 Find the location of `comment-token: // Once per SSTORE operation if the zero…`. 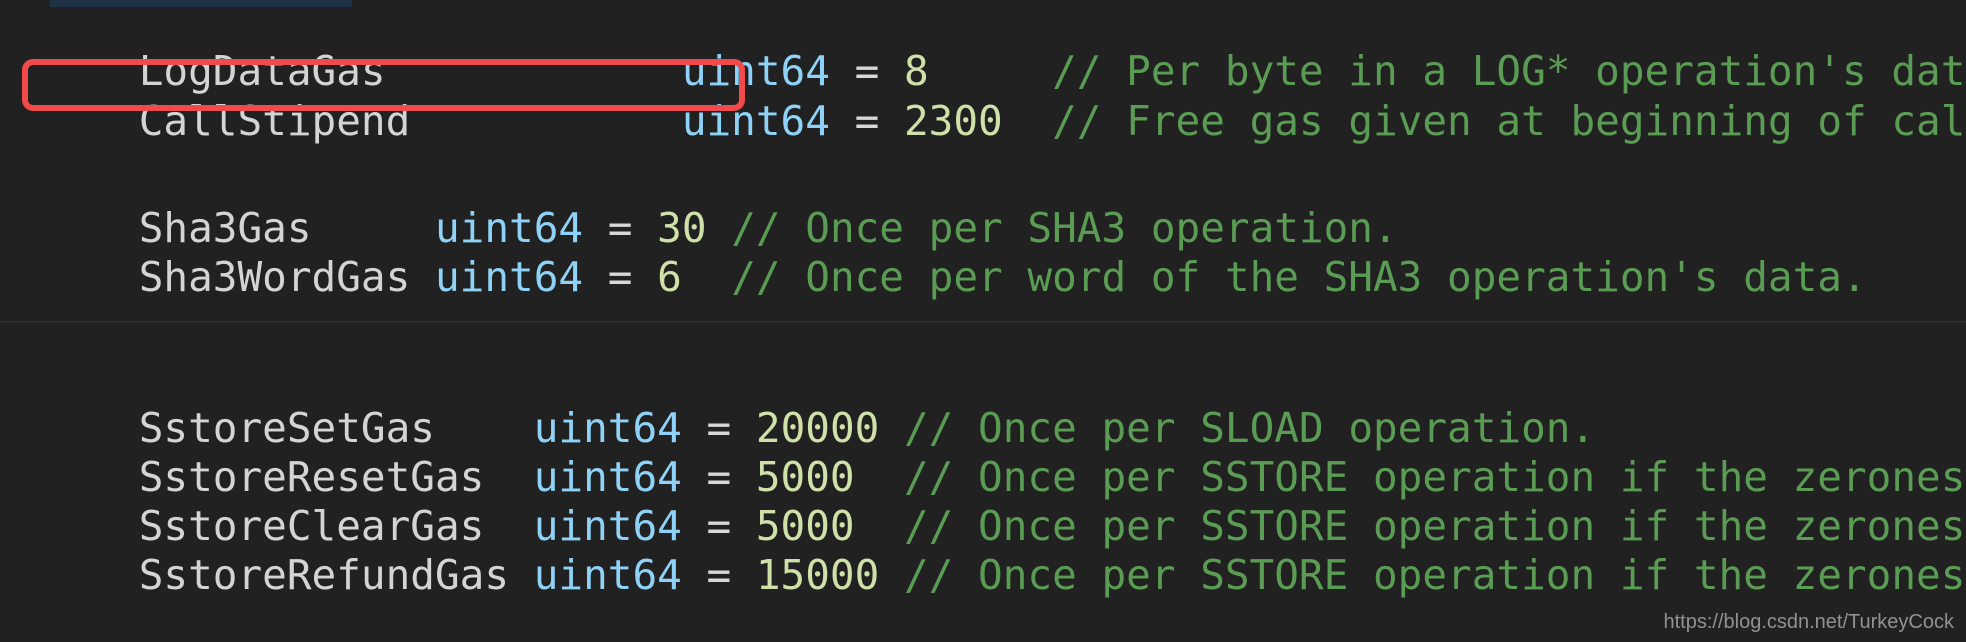

comment-token: // Once per SSTORE operation if the zero… is located at coordinates (1434, 575).